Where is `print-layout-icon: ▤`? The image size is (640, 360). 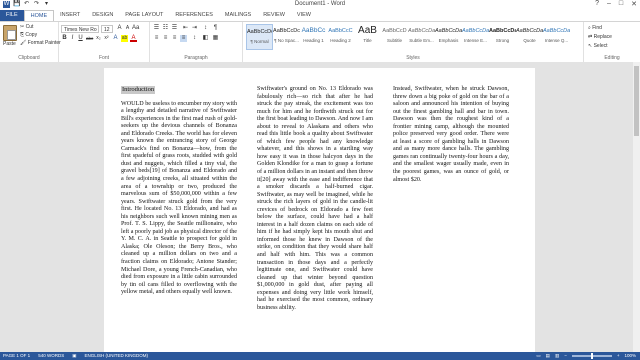 print-layout-icon: ▤ is located at coordinates (548, 356).